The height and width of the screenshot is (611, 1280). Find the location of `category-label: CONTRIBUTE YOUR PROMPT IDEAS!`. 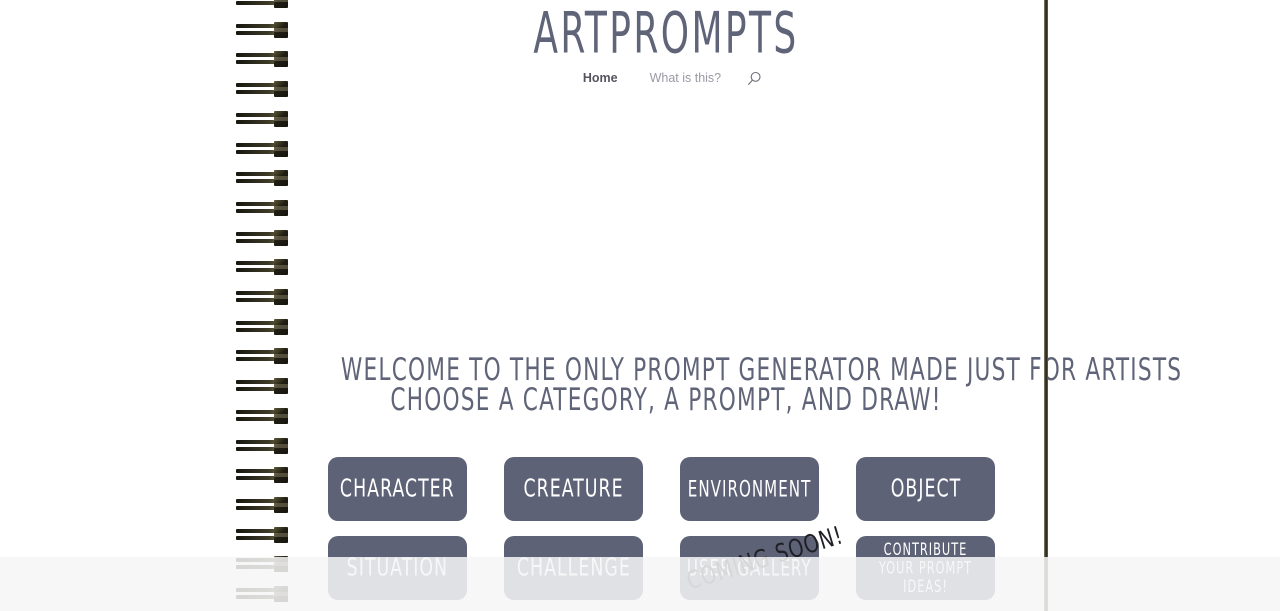

category-label: CONTRIBUTE YOUR PROMPT IDEAS! is located at coordinates (925, 567).